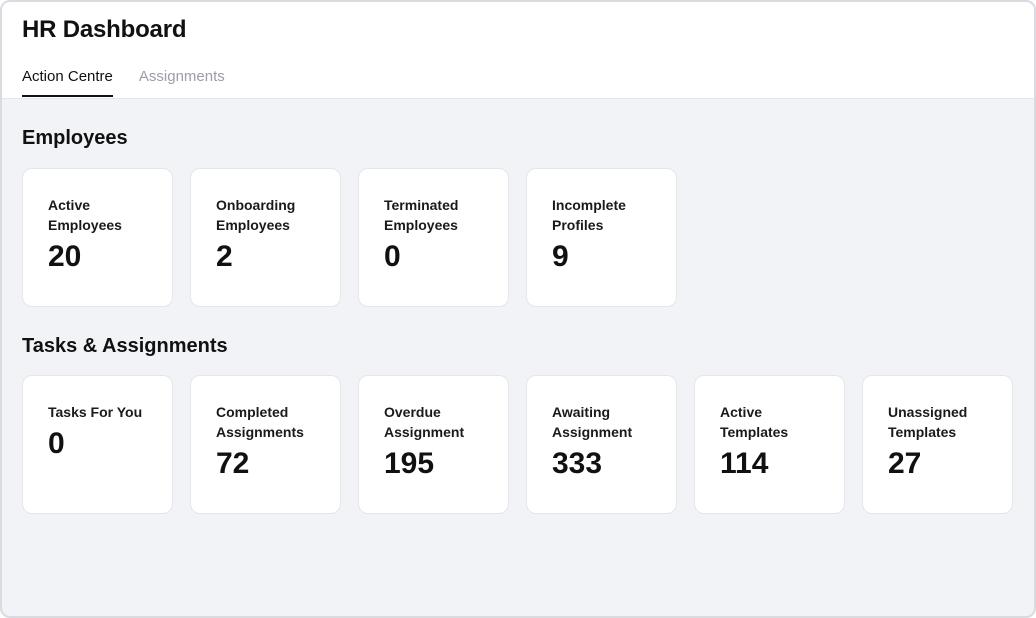 This screenshot has width=1036, height=618. What do you see at coordinates (65, 256) in the screenshot?
I see `card-value: 20` at bounding box center [65, 256].